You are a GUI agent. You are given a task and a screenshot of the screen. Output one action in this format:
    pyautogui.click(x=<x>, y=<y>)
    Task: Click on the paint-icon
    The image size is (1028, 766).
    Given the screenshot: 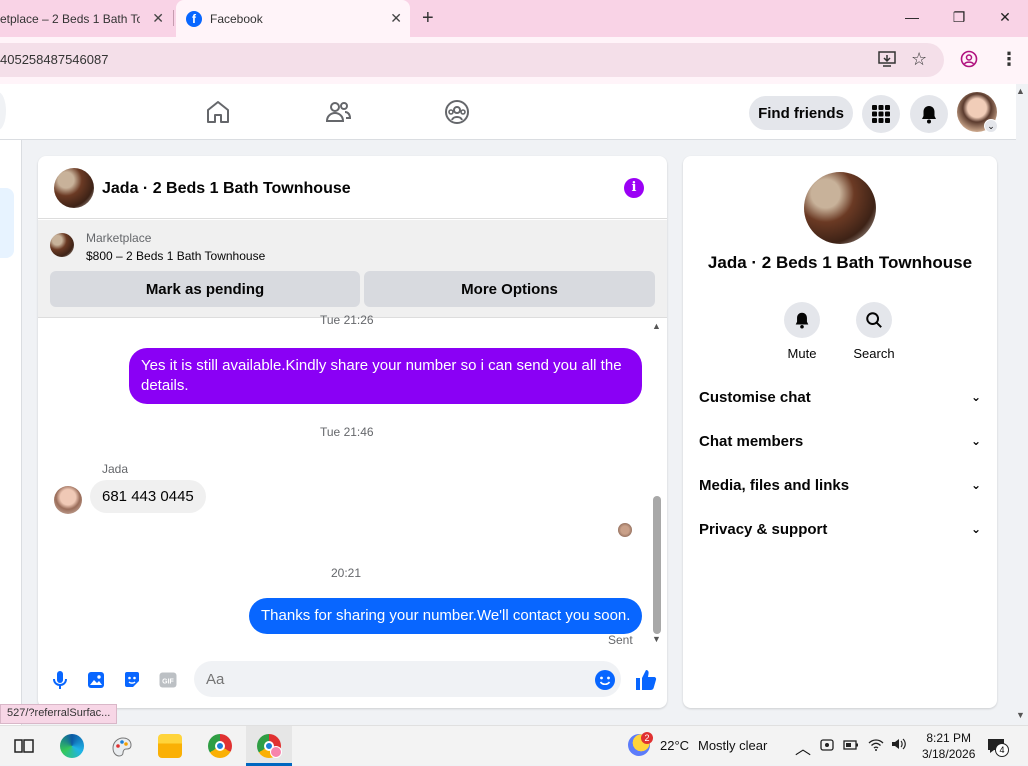 What is the action you would take?
    pyautogui.click(x=122, y=746)
    